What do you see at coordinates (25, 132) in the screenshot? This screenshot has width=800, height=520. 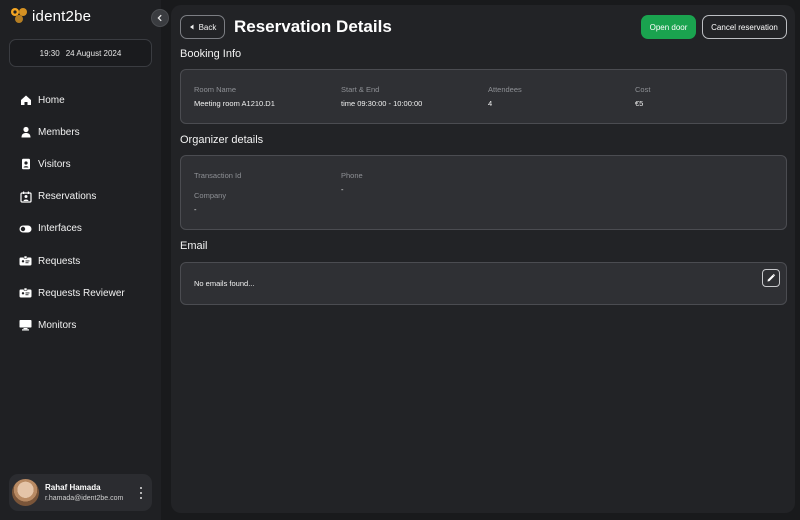 I see `person-icon` at bounding box center [25, 132].